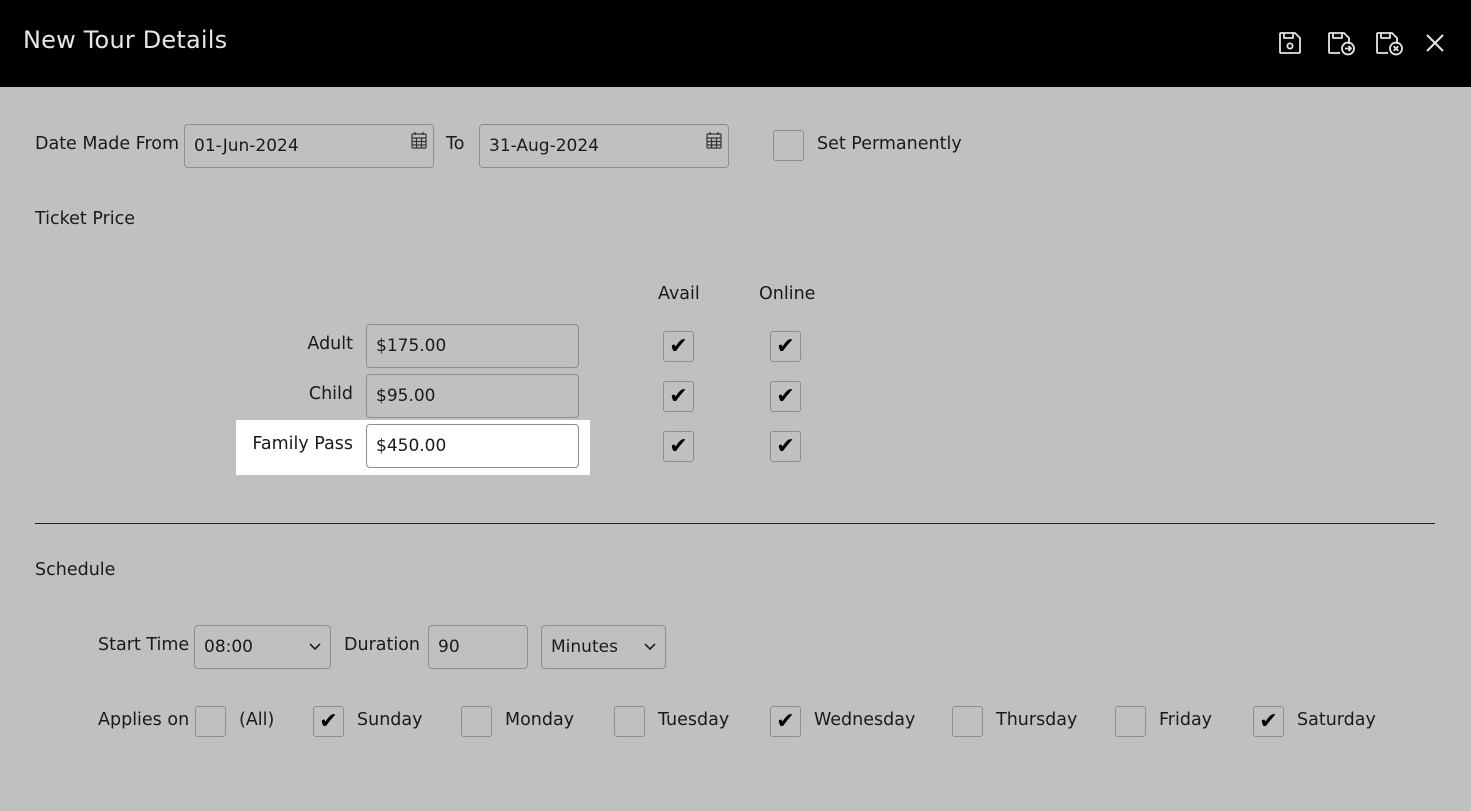 This screenshot has width=1471, height=811. What do you see at coordinates (125, 40) in the screenshot?
I see `page-title: New Tour Details` at bounding box center [125, 40].